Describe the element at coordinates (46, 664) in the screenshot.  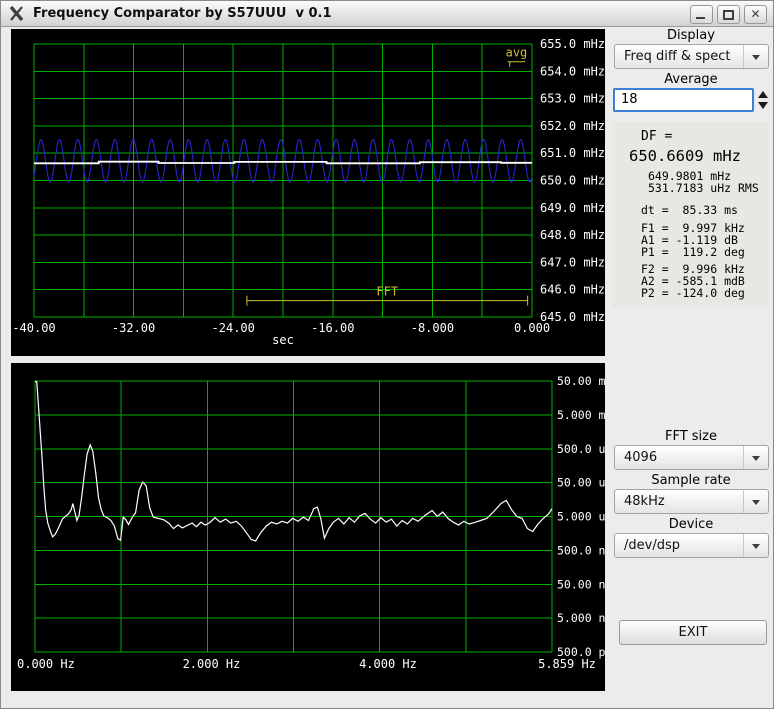
I see `svg-text: 0.000 Hz` at that location.